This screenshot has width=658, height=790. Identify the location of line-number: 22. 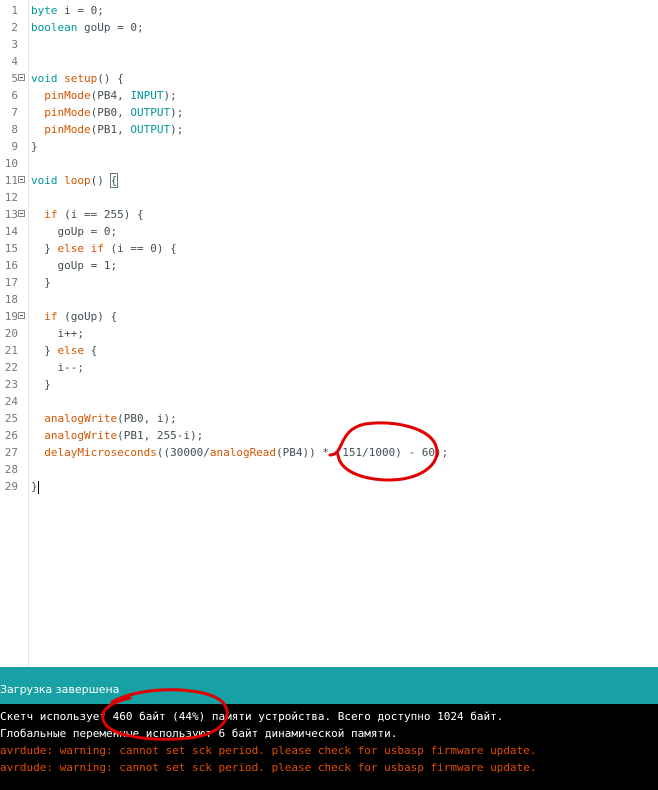
(11, 367).